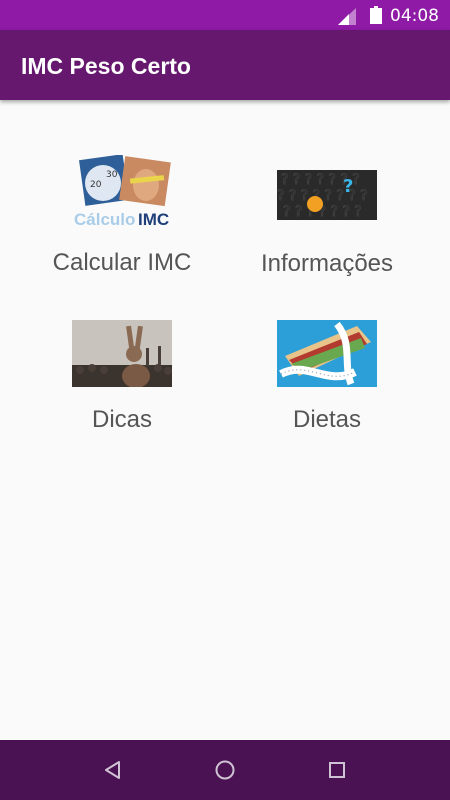 The height and width of the screenshot is (800, 450). What do you see at coordinates (122, 262) in the screenshot?
I see `label-calcular-imc: Calcular IMC` at bounding box center [122, 262].